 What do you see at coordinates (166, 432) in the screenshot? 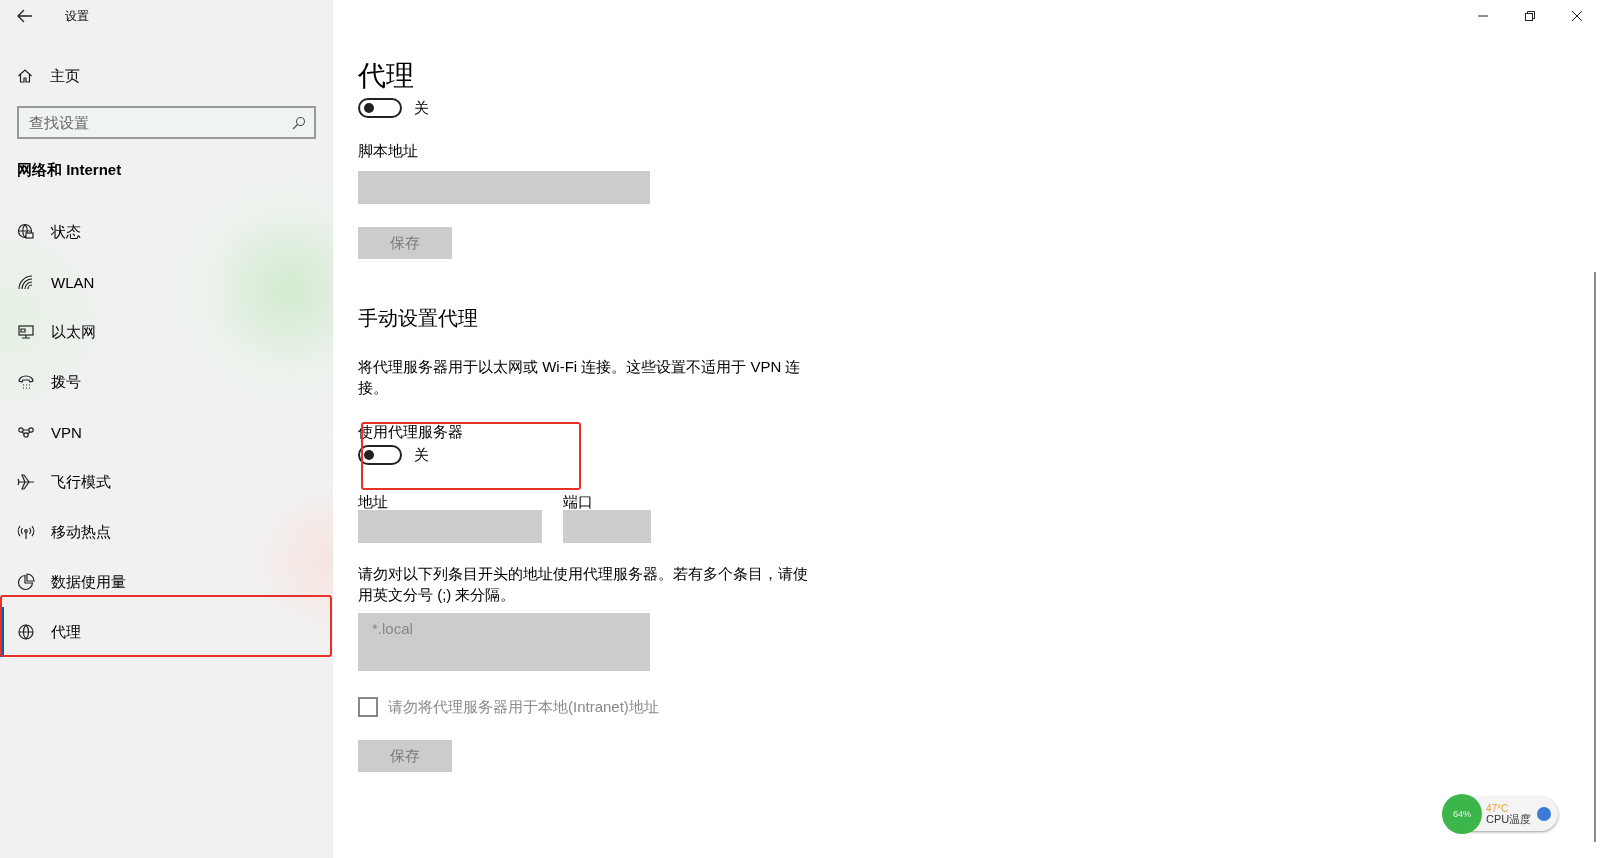
I see `nav-item: VPN` at bounding box center [166, 432].